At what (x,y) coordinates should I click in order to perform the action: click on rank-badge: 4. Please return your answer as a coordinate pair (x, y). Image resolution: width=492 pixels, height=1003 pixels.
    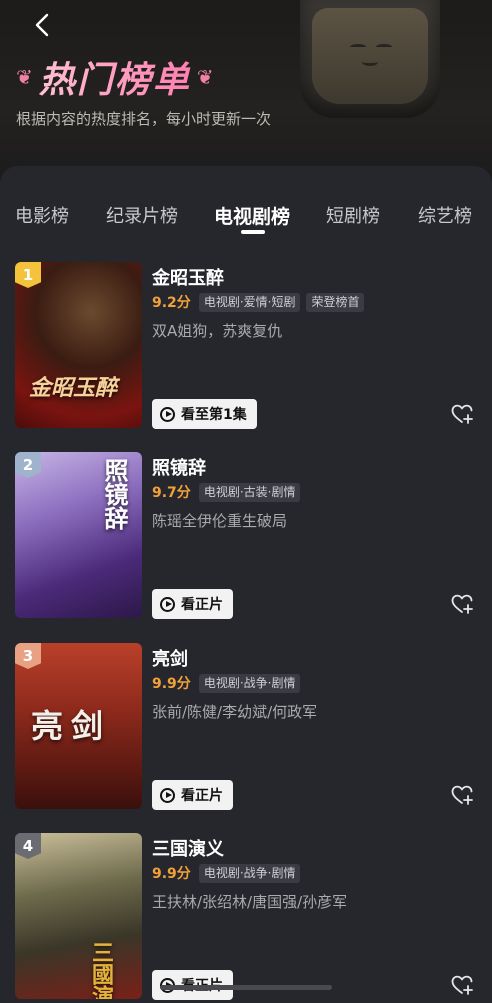
    Looking at the image, I should click on (28, 846).